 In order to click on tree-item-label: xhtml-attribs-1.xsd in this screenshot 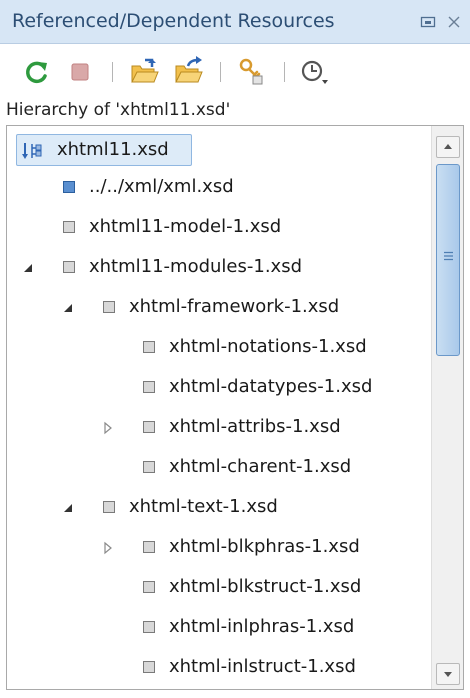, I will do `click(255, 426)`.